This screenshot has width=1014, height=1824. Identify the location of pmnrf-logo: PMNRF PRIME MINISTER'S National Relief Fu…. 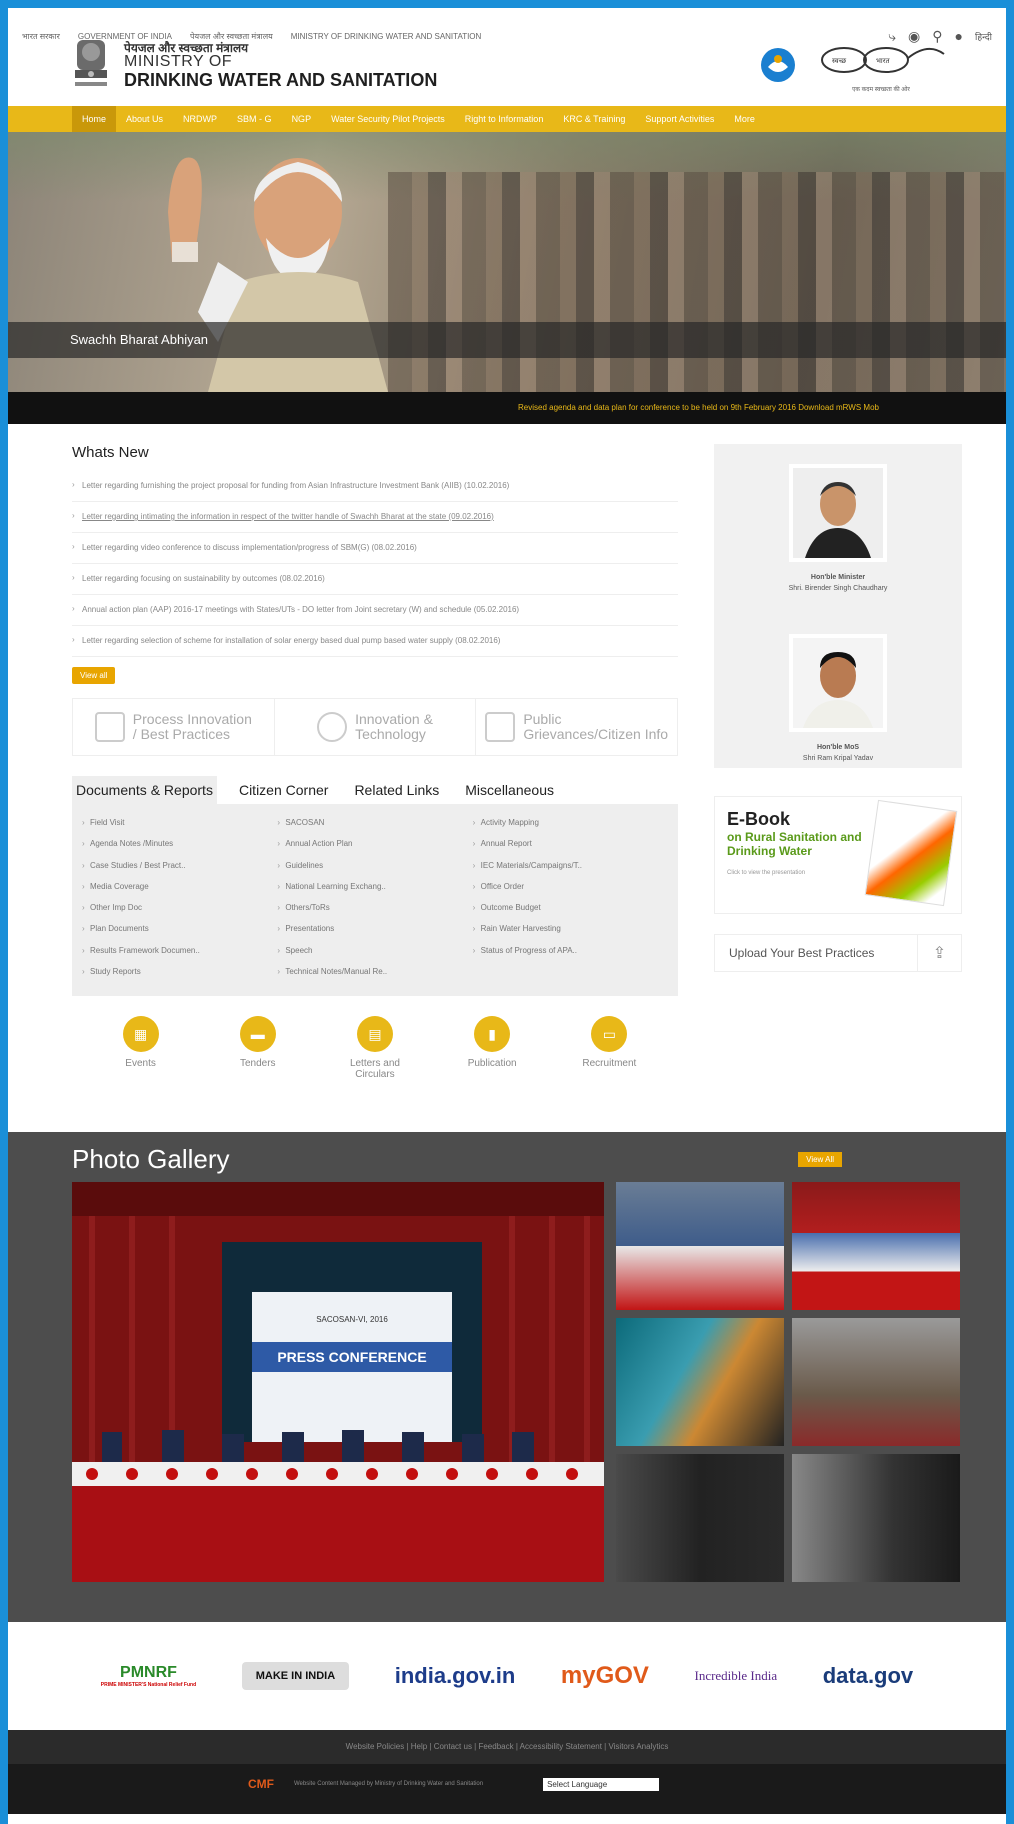
(148, 1676).